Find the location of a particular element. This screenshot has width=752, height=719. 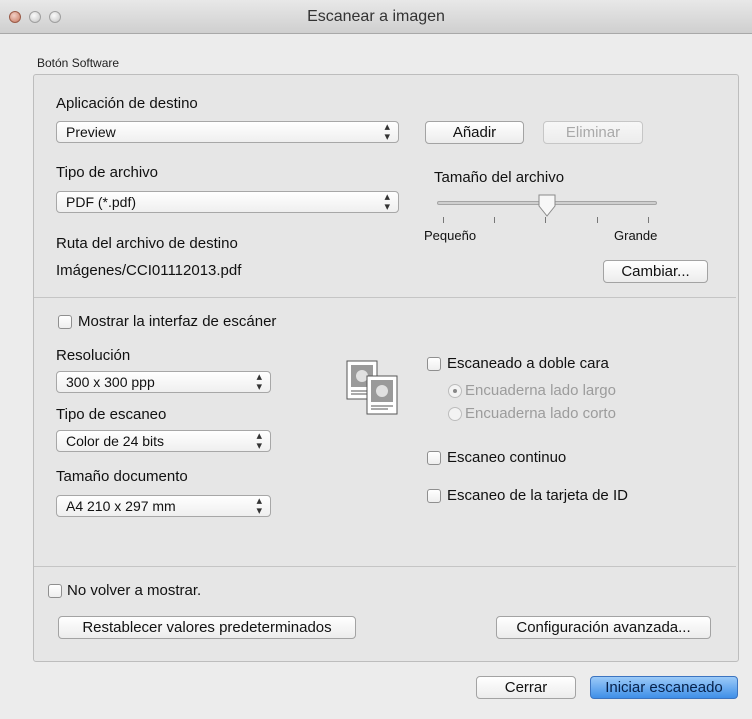

slider-max-label: Grande is located at coordinates (636, 235).